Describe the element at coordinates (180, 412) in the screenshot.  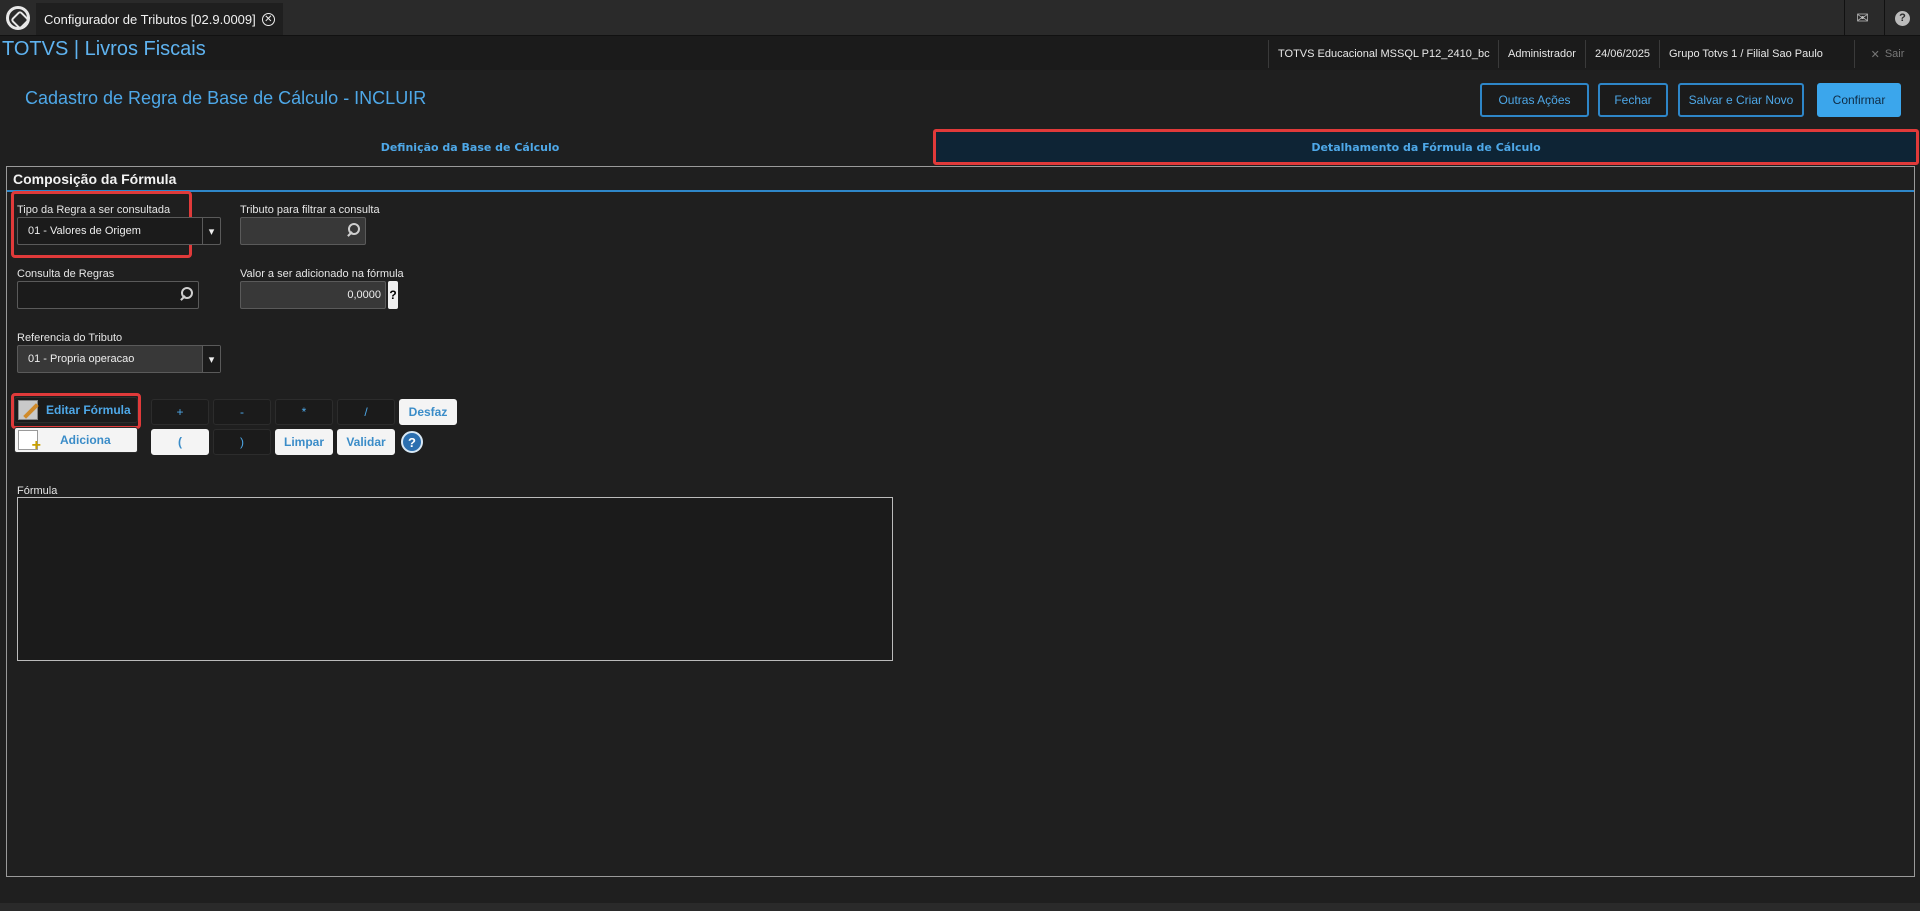
I see `plus-button: +` at that location.